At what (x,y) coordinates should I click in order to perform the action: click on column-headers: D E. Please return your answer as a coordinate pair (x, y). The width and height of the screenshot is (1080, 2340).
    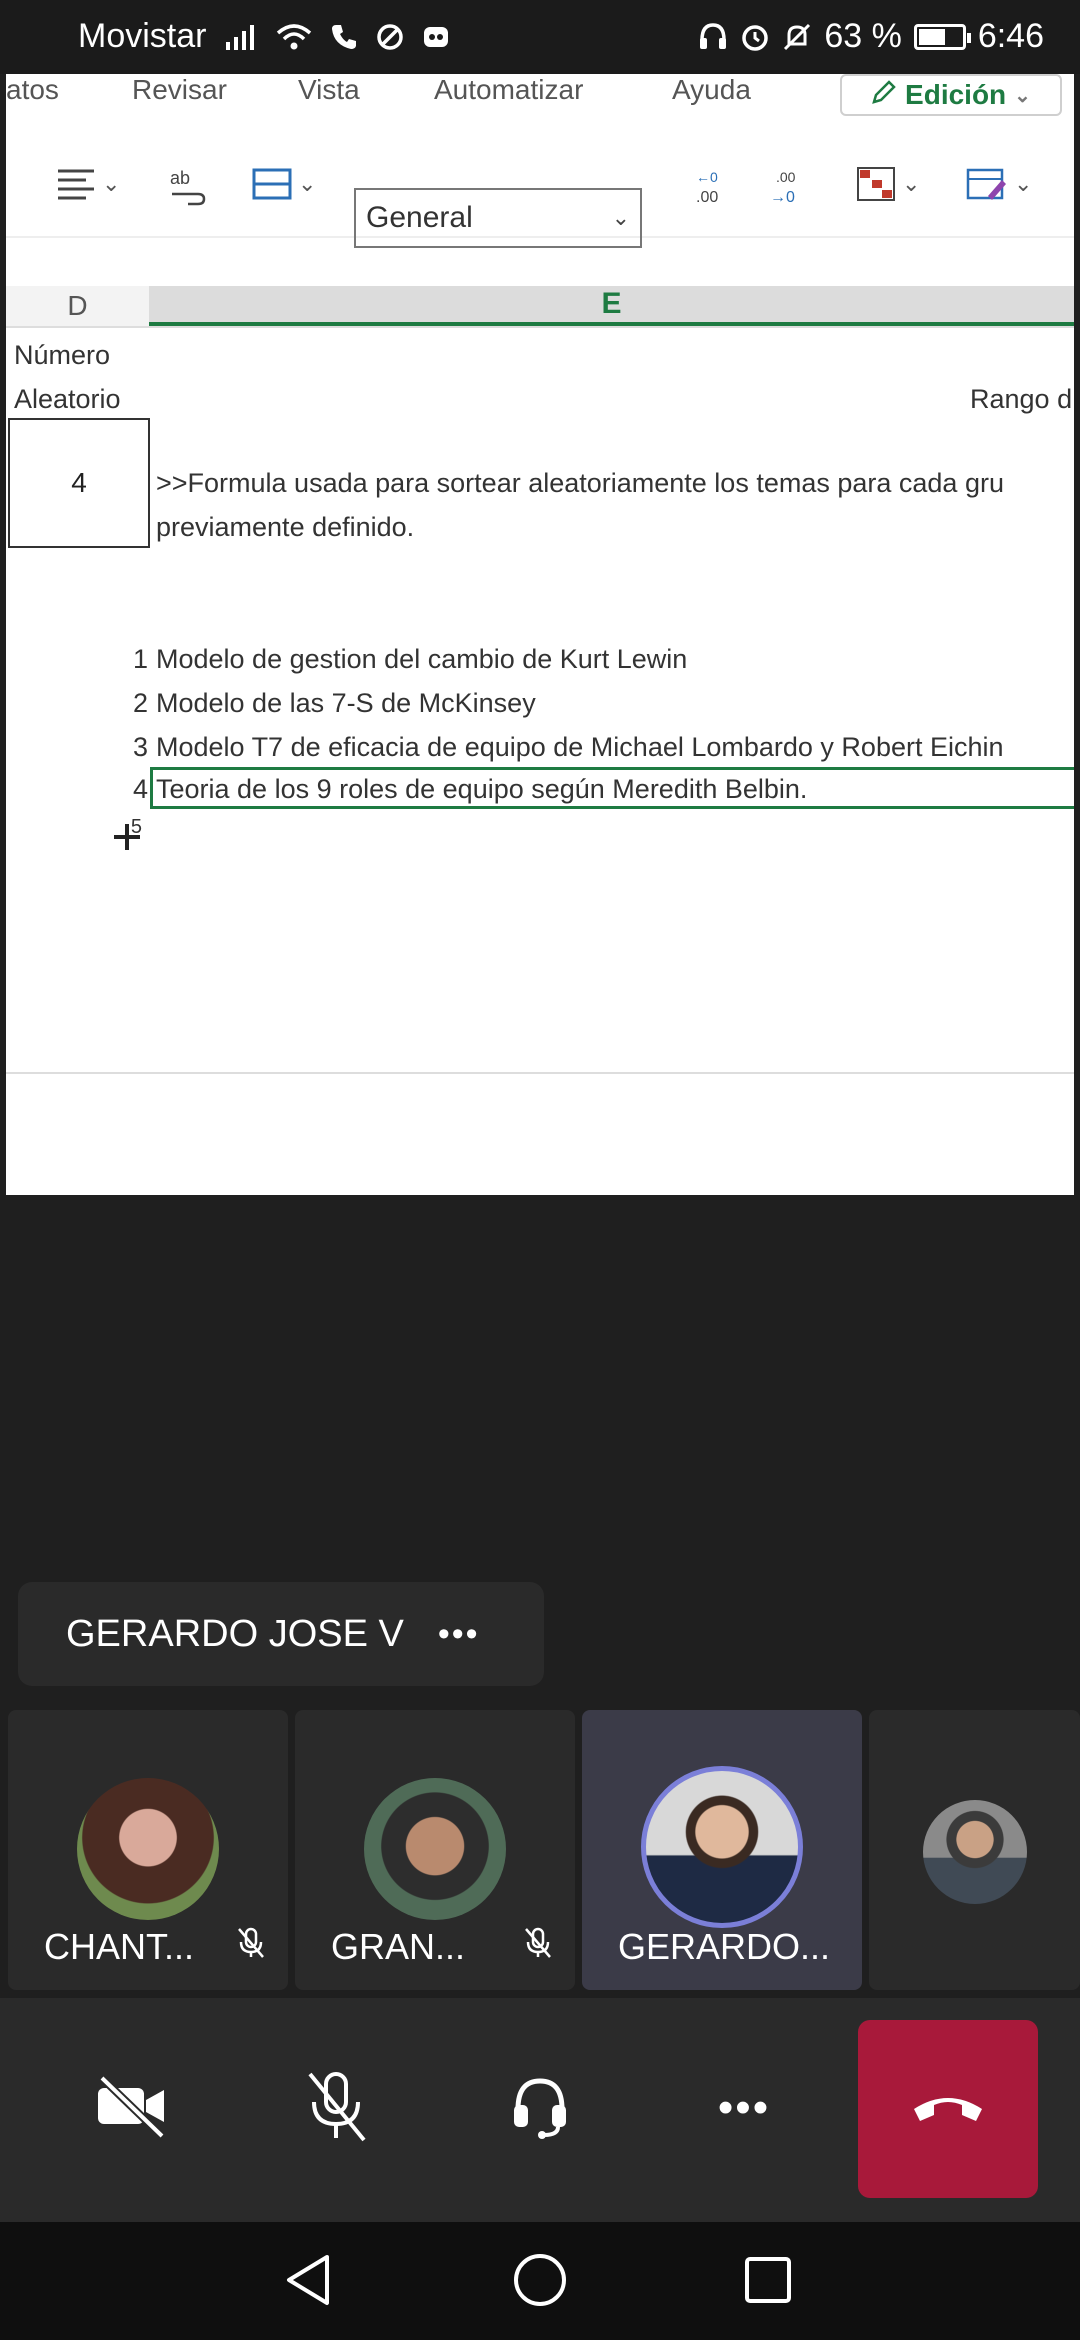
    Looking at the image, I should click on (540, 307).